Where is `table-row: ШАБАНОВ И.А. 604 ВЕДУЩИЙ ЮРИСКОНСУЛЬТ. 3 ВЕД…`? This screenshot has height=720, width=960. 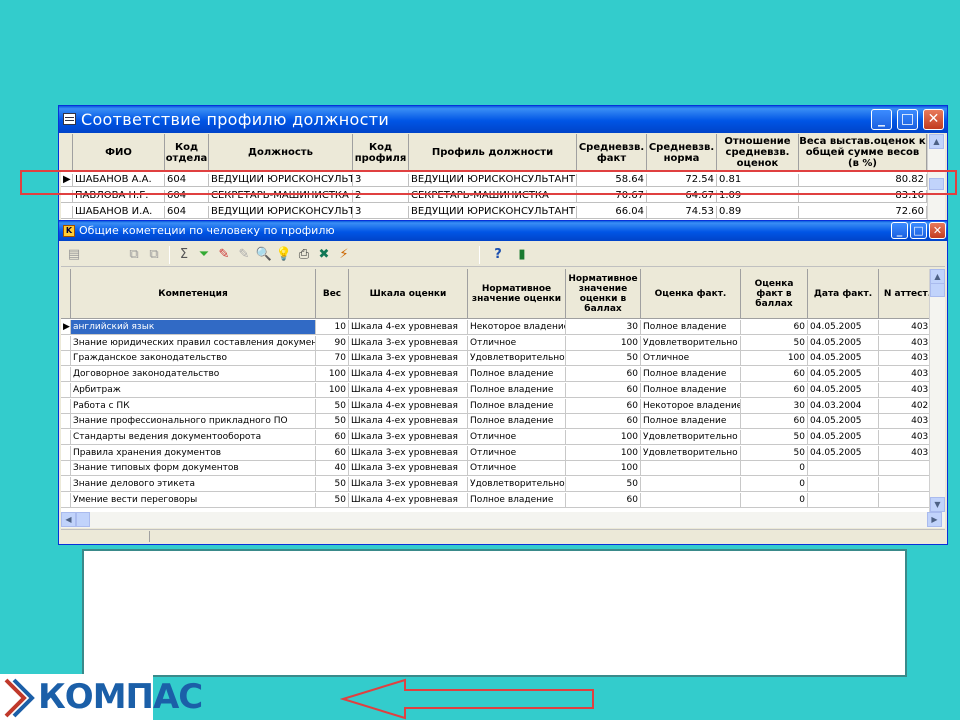
table-row: ШАБАНОВ И.А. 604 ВЕДУЩИЙ ЮРИСКОНСУЛЬТ. 3 ВЕД… is located at coordinates (494, 212).